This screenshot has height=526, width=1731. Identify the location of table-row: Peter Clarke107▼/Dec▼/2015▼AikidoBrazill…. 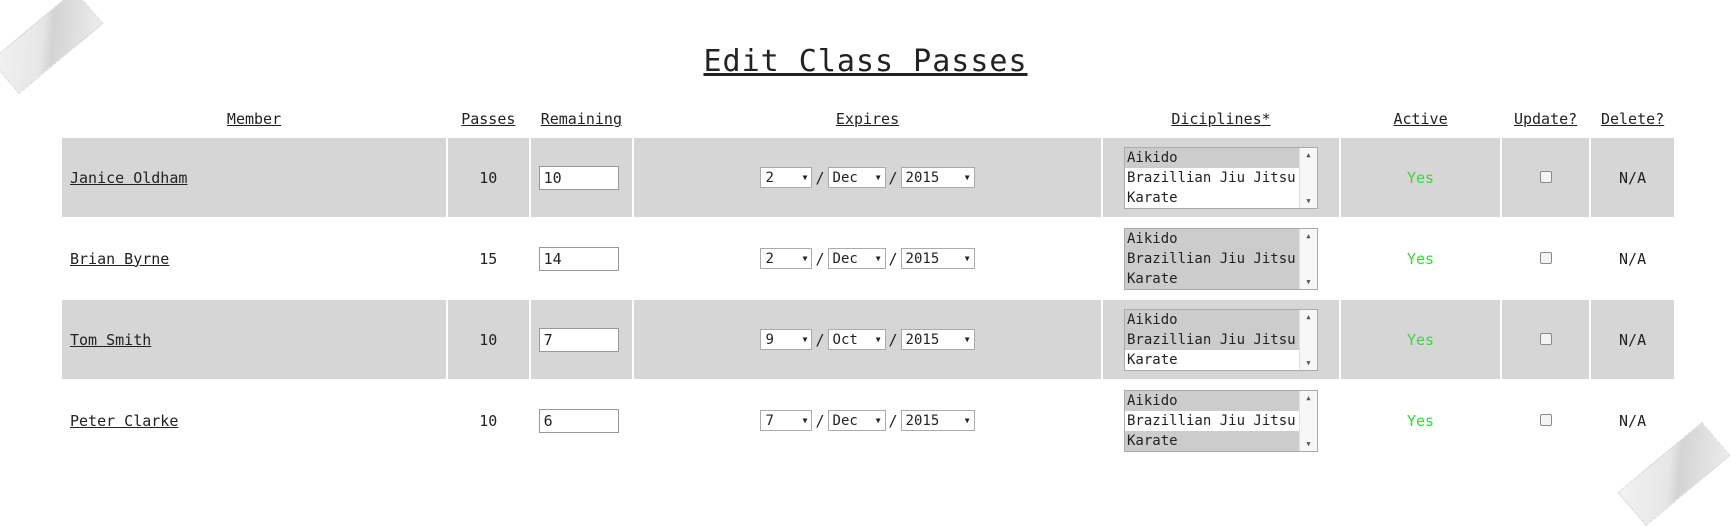
(868, 420).